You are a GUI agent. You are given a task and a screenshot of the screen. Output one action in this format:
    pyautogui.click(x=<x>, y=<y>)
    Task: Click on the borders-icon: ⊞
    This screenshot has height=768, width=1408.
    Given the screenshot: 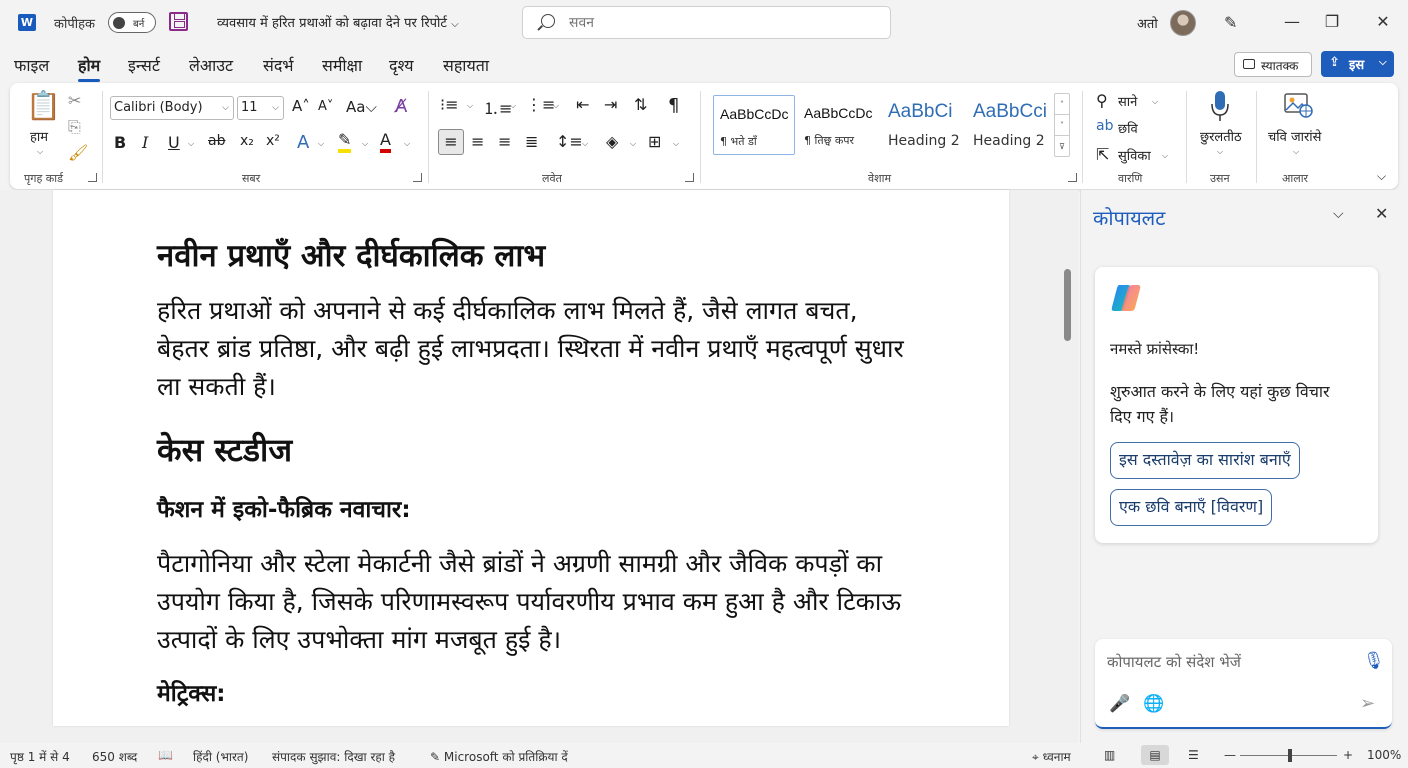 What is the action you would take?
    pyautogui.click(x=654, y=141)
    